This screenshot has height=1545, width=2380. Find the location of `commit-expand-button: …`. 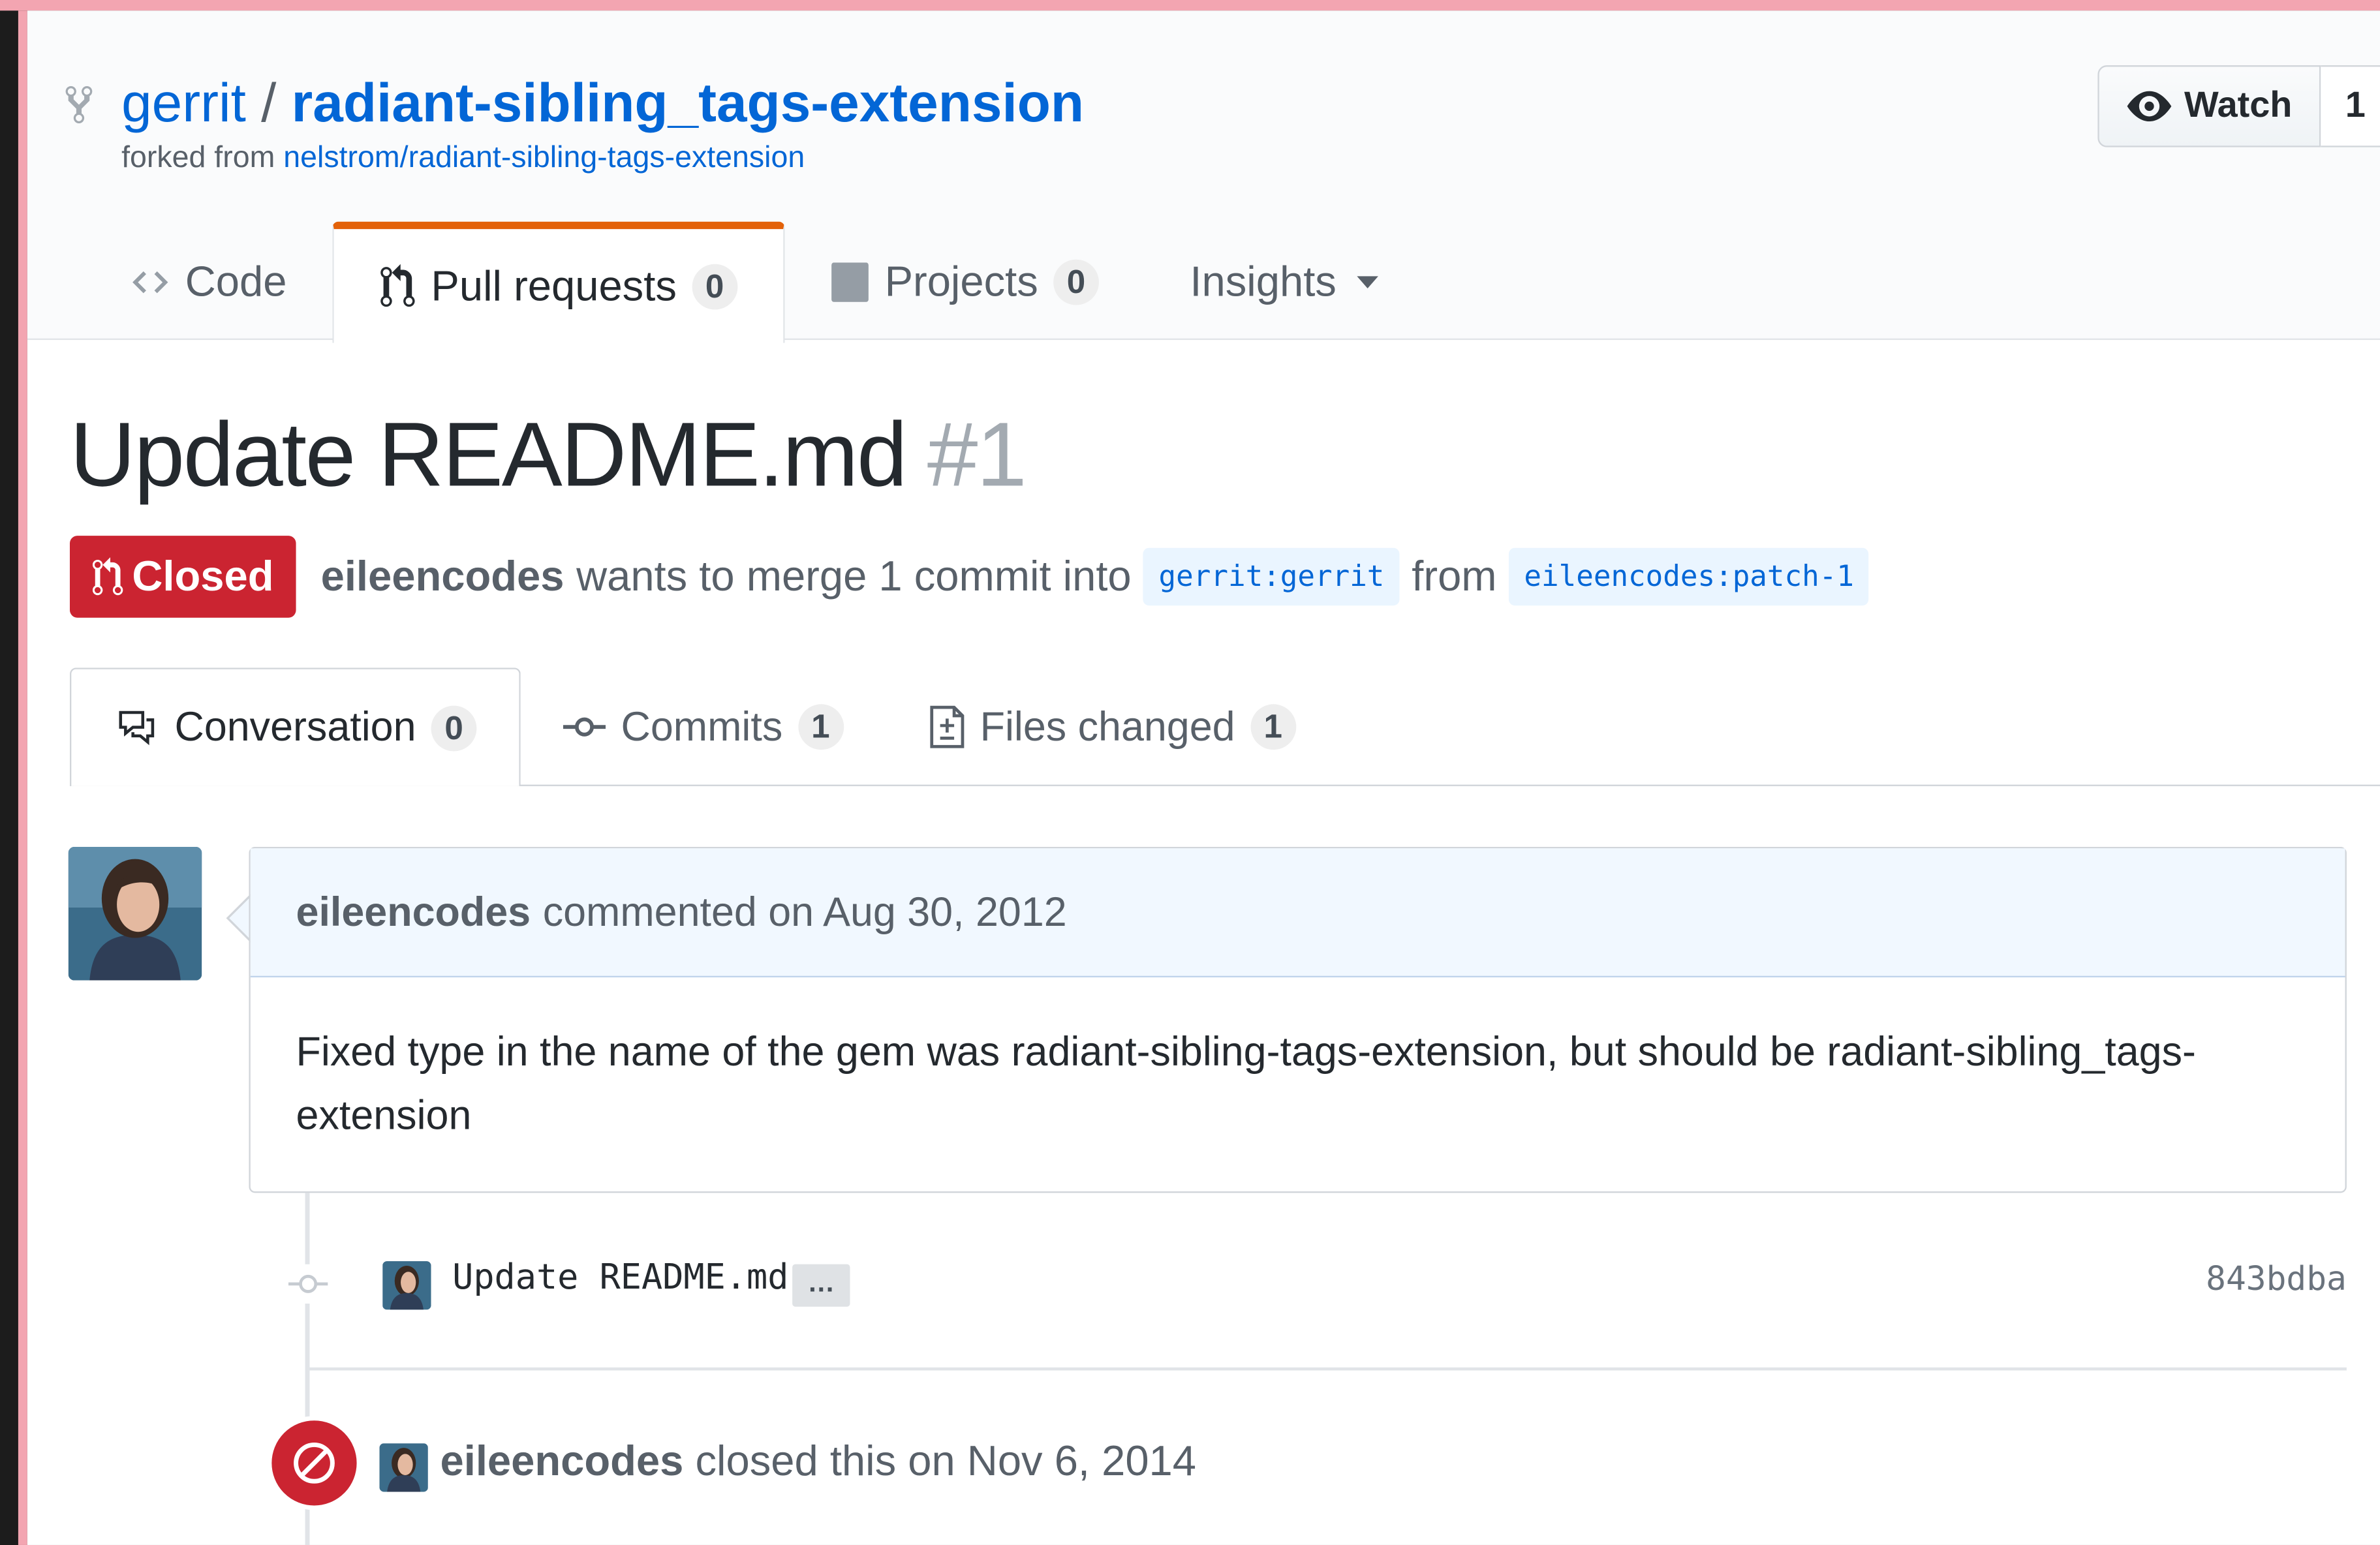

commit-expand-button: … is located at coordinates (821, 1285).